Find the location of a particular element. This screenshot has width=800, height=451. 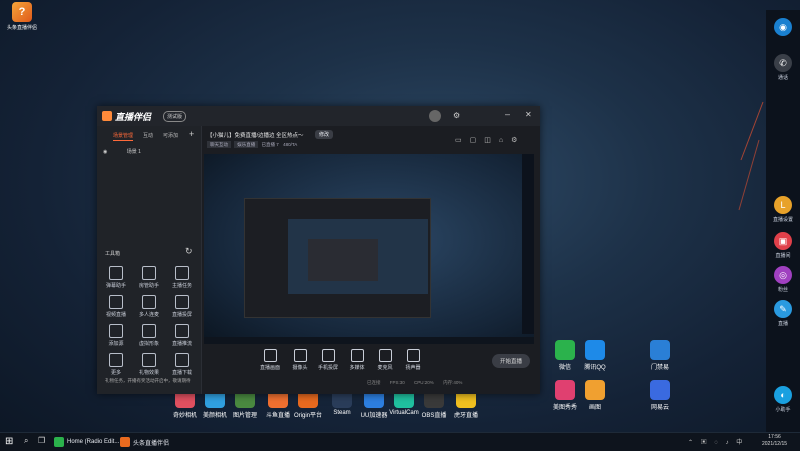

status-item: FPS:30 is located at coordinates (397, 382).